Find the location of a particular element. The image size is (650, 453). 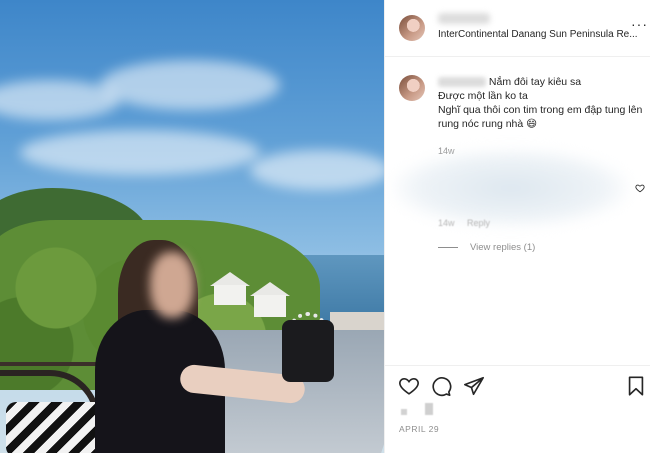

author-username-blurred is located at coordinates (464, 18).